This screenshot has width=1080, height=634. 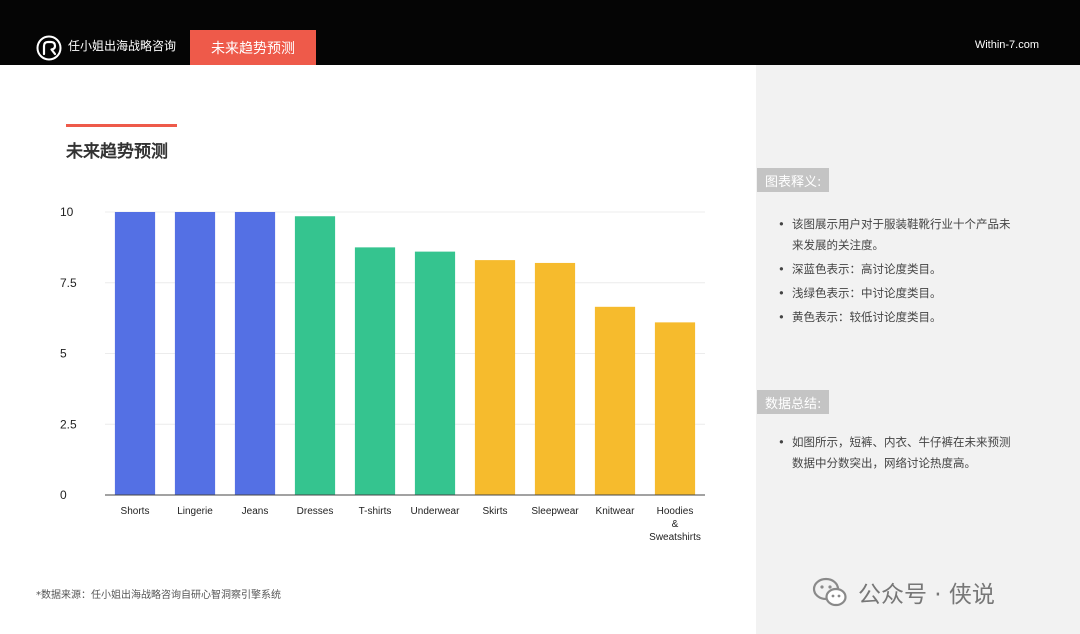 I want to click on x-tick-label: Underwear, so click(x=436, y=511).